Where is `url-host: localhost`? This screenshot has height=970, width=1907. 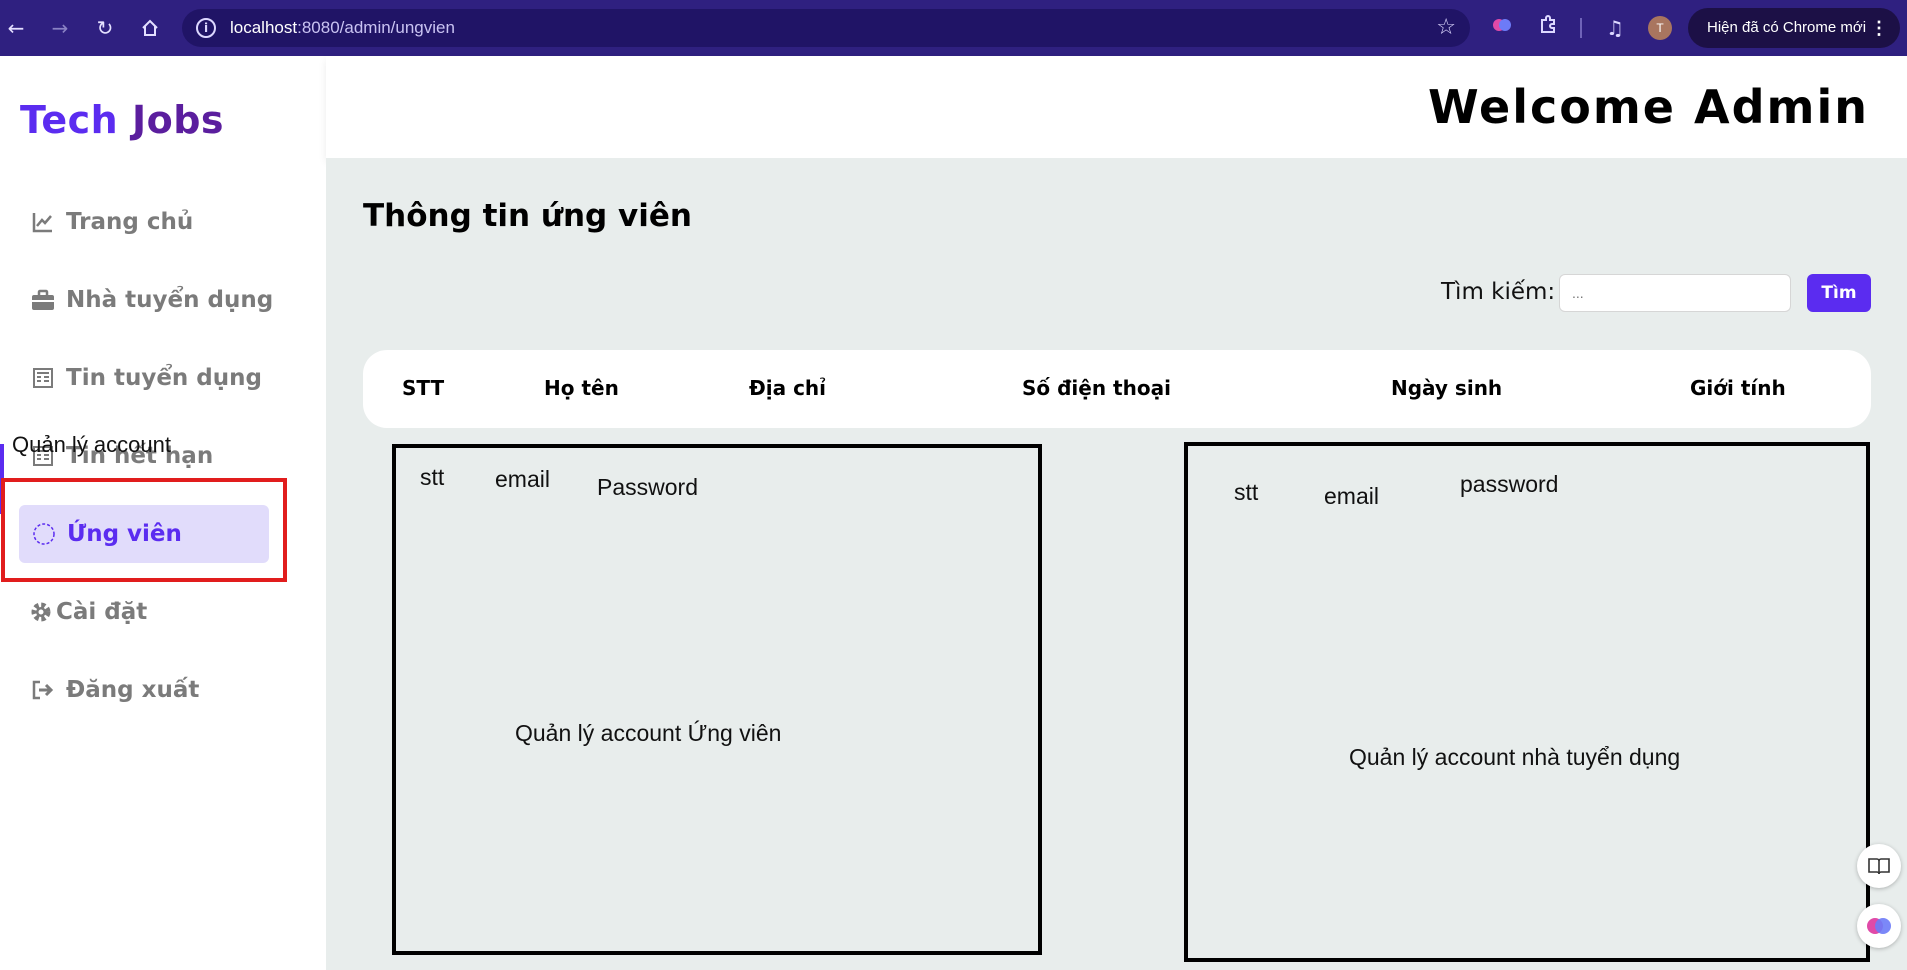 url-host: localhost is located at coordinates (264, 27).